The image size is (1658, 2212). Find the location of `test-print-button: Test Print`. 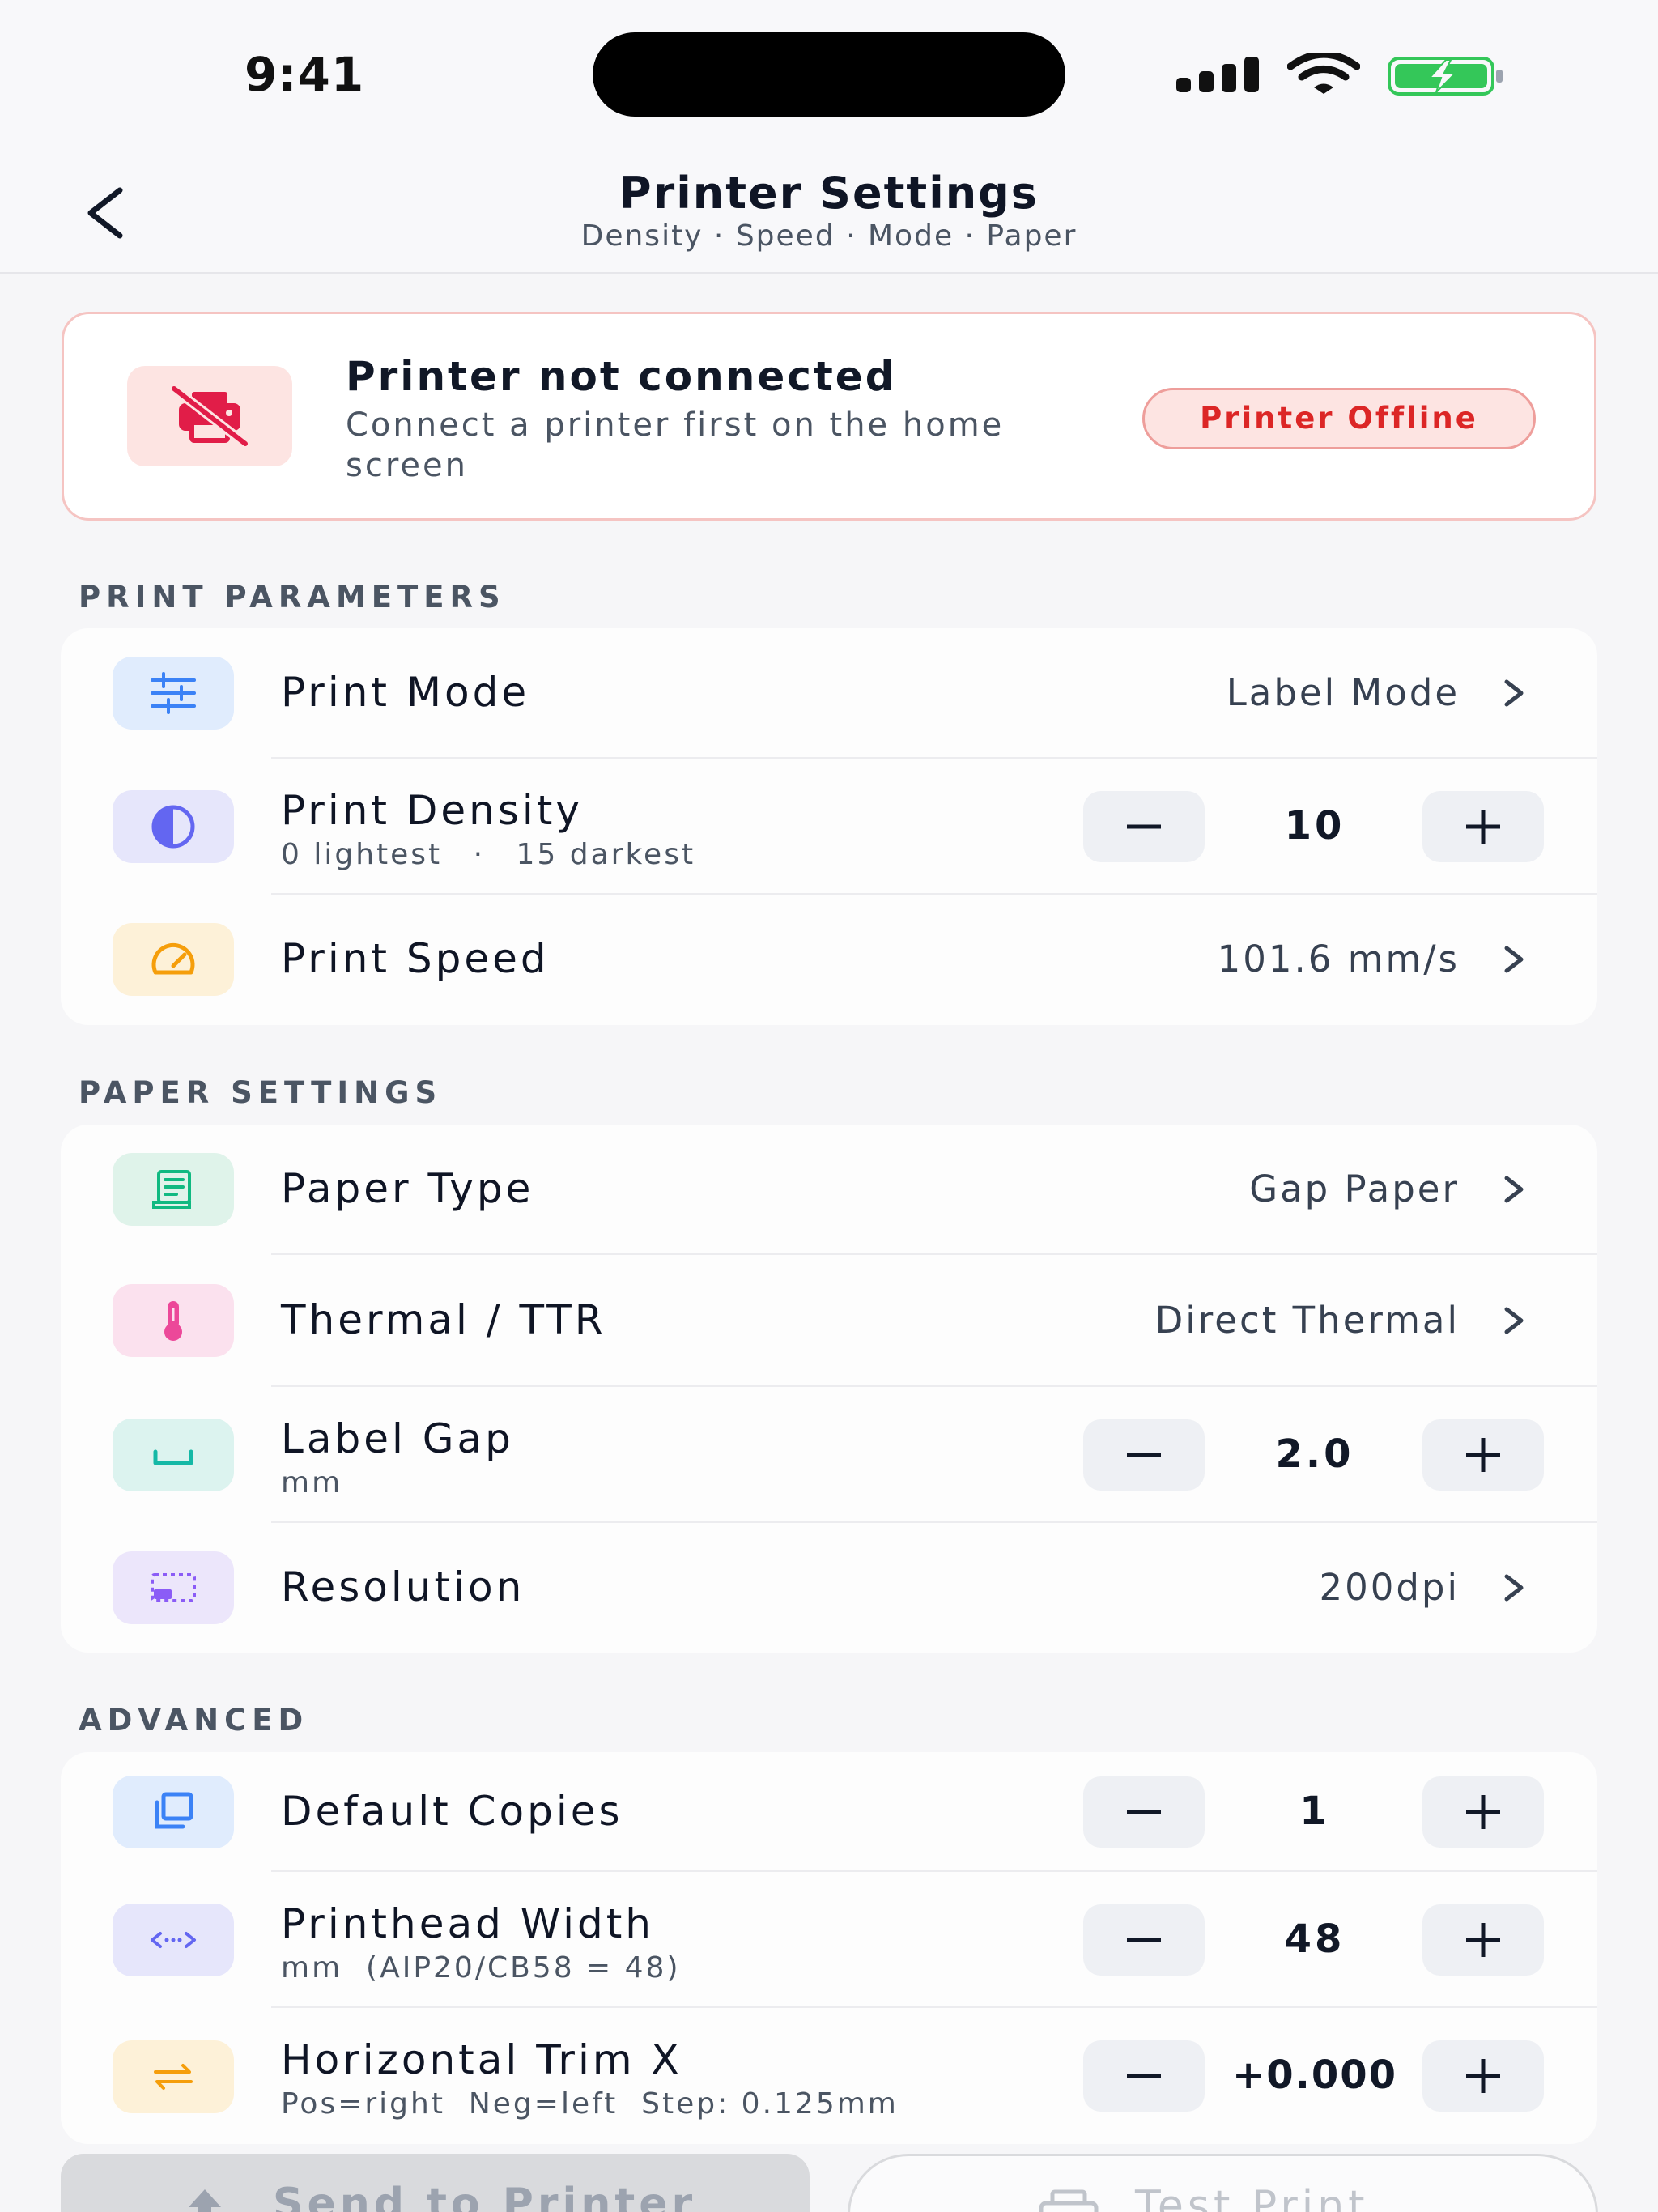

test-print-button: Test Print is located at coordinates (1223, 2183).